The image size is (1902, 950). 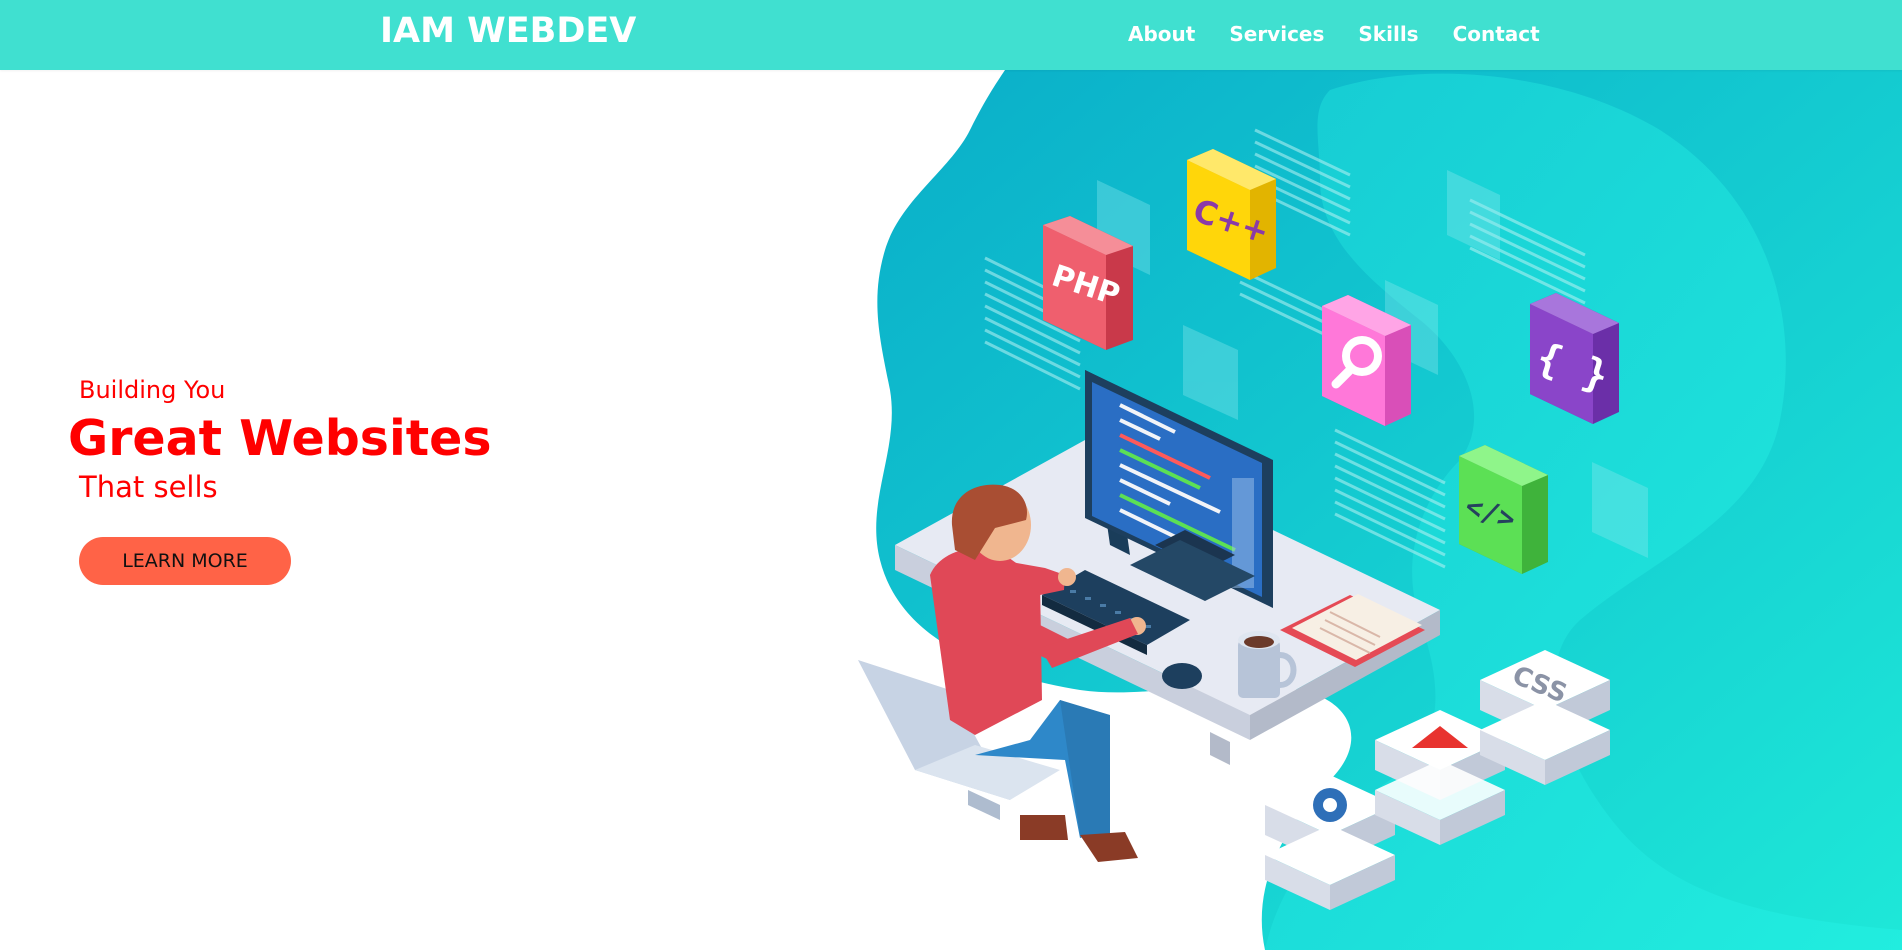 What do you see at coordinates (1388, 34) in the screenshot?
I see `nav-skills: Skills` at bounding box center [1388, 34].